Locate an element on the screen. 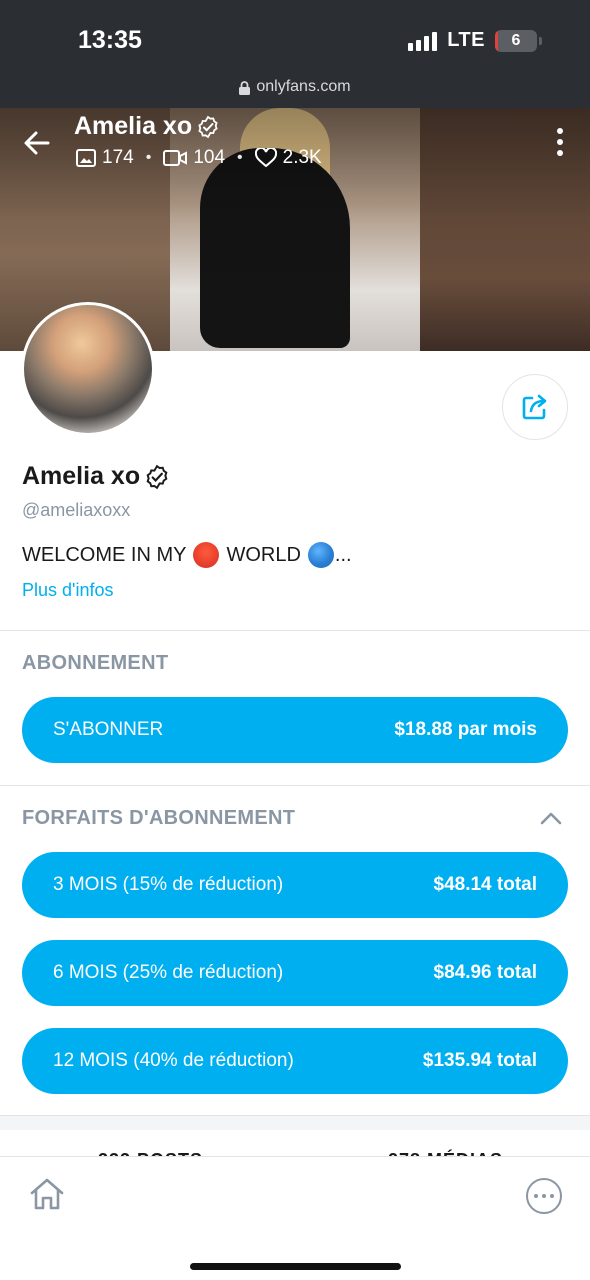 The image size is (590, 1280). share-icon is located at coordinates (534, 407).